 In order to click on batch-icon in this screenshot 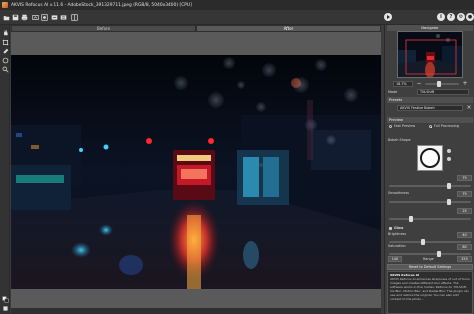, I will do `click(44, 17)`.